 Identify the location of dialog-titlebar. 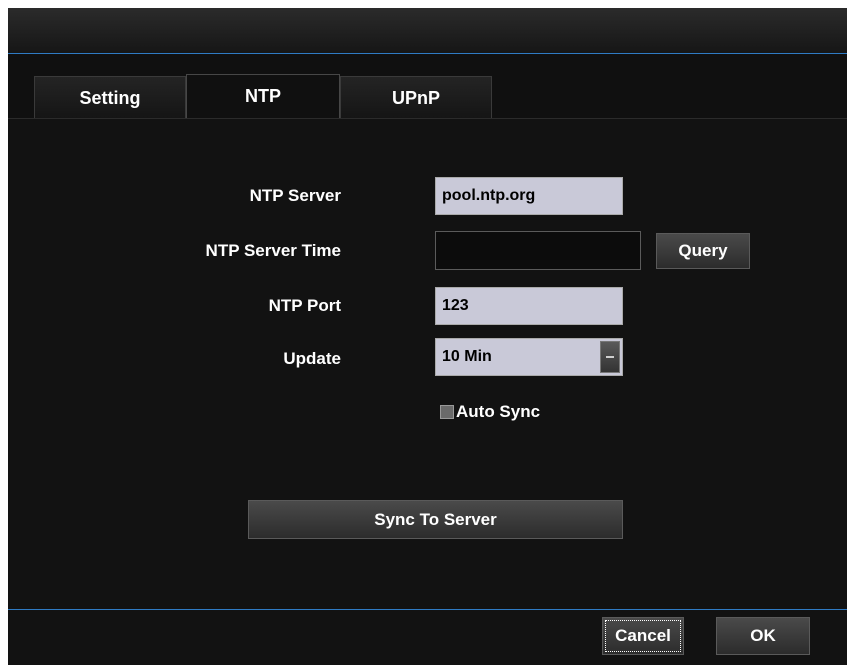
(427, 31).